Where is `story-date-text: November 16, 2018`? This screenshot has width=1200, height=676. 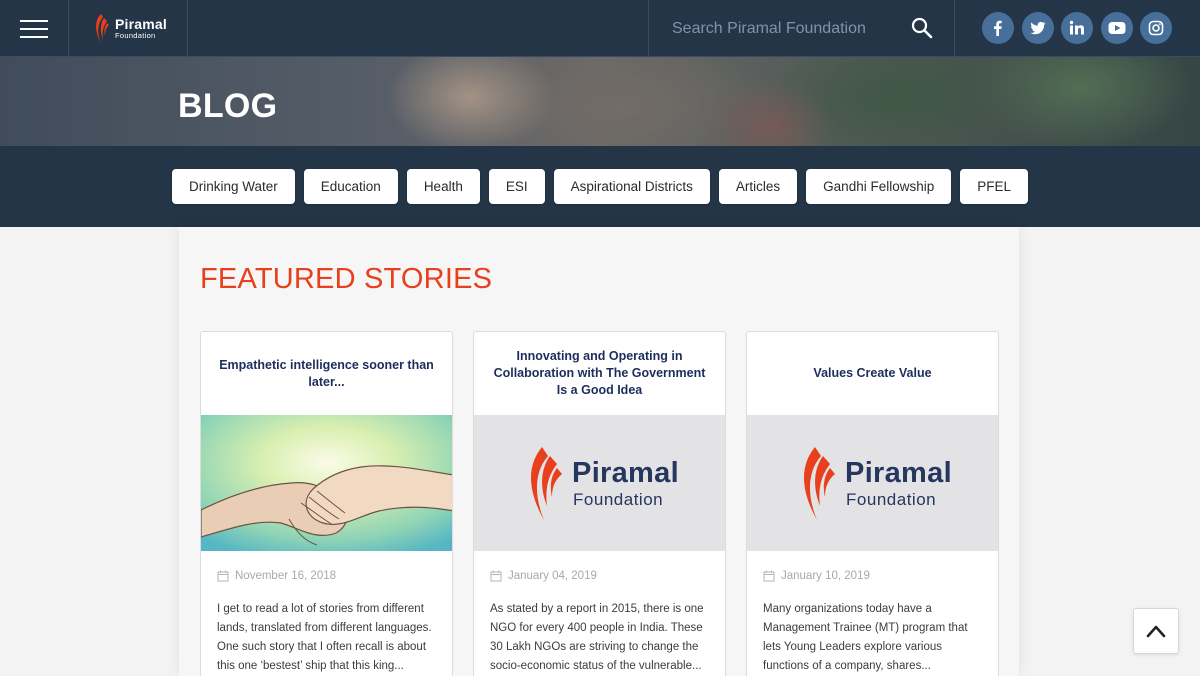
story-date-text: November 16, 2018 is located at coordinates (286, 576).